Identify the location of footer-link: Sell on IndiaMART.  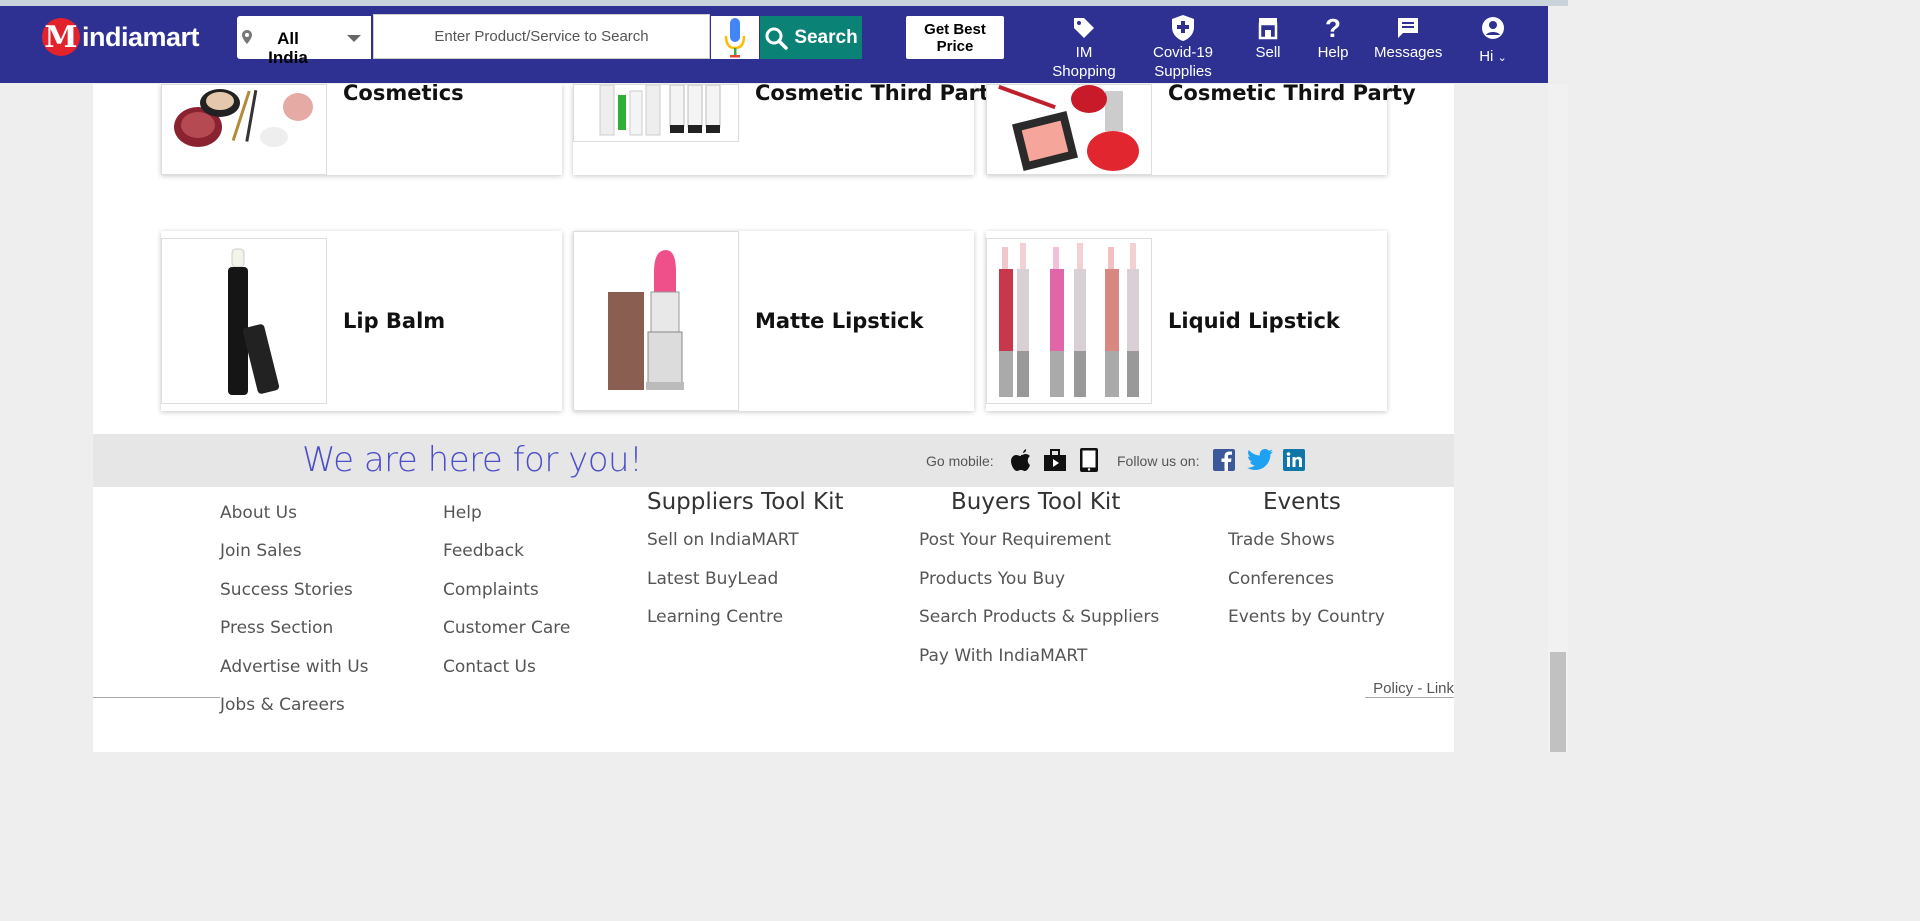
(723, 540).